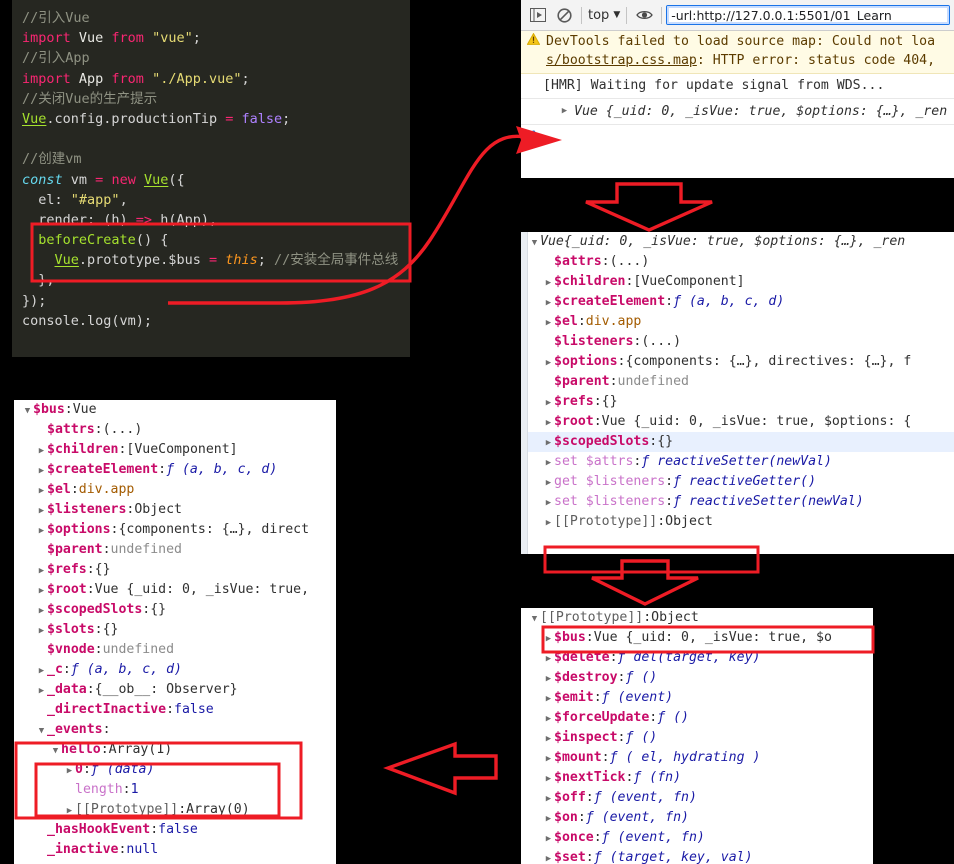  Describe the element at coordinates (175, 650) in the screenshot. I see `object-tree-row: ▶$vnode: undefined` at that location.